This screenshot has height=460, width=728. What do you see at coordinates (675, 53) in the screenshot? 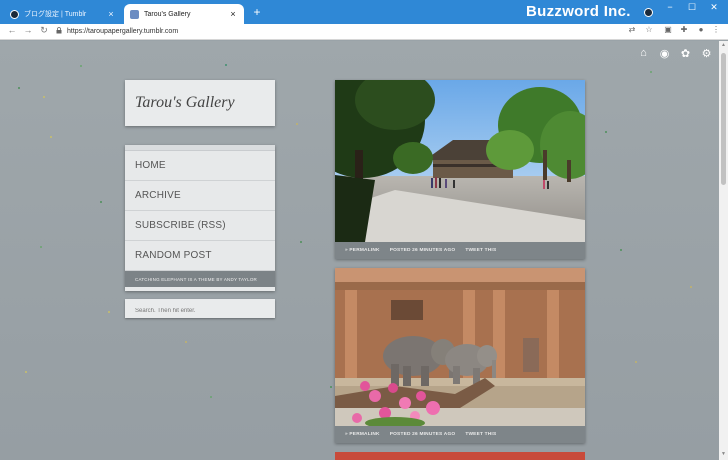
I see `tumblr-controls: ⌂ ◉ ✿ ⚙` at bounding box center [675, 53].